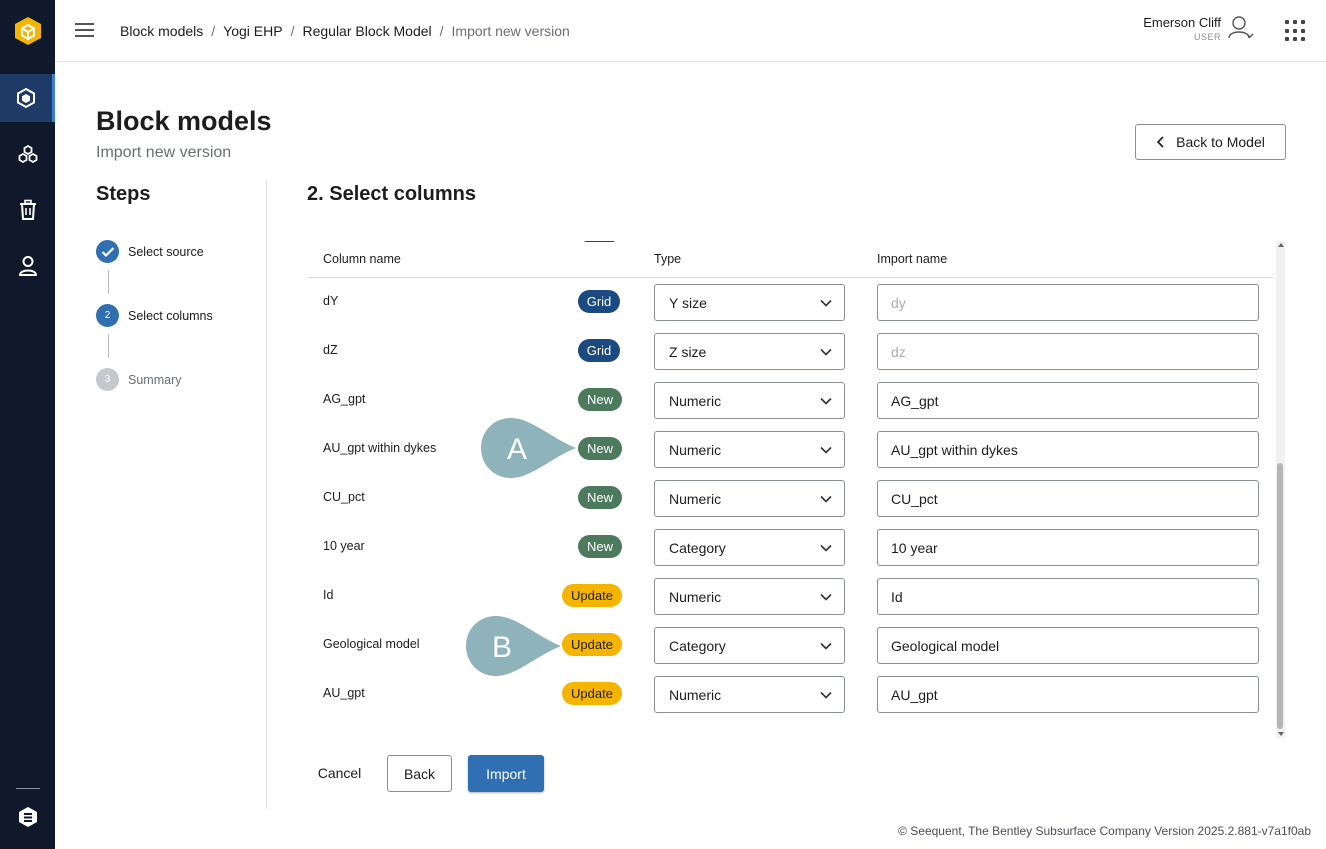 The height and width of the screenshot is (849, 1326). Describe the element at coordinates (184, 121) in the screenshot. I see `page-title: Block models` at that location.